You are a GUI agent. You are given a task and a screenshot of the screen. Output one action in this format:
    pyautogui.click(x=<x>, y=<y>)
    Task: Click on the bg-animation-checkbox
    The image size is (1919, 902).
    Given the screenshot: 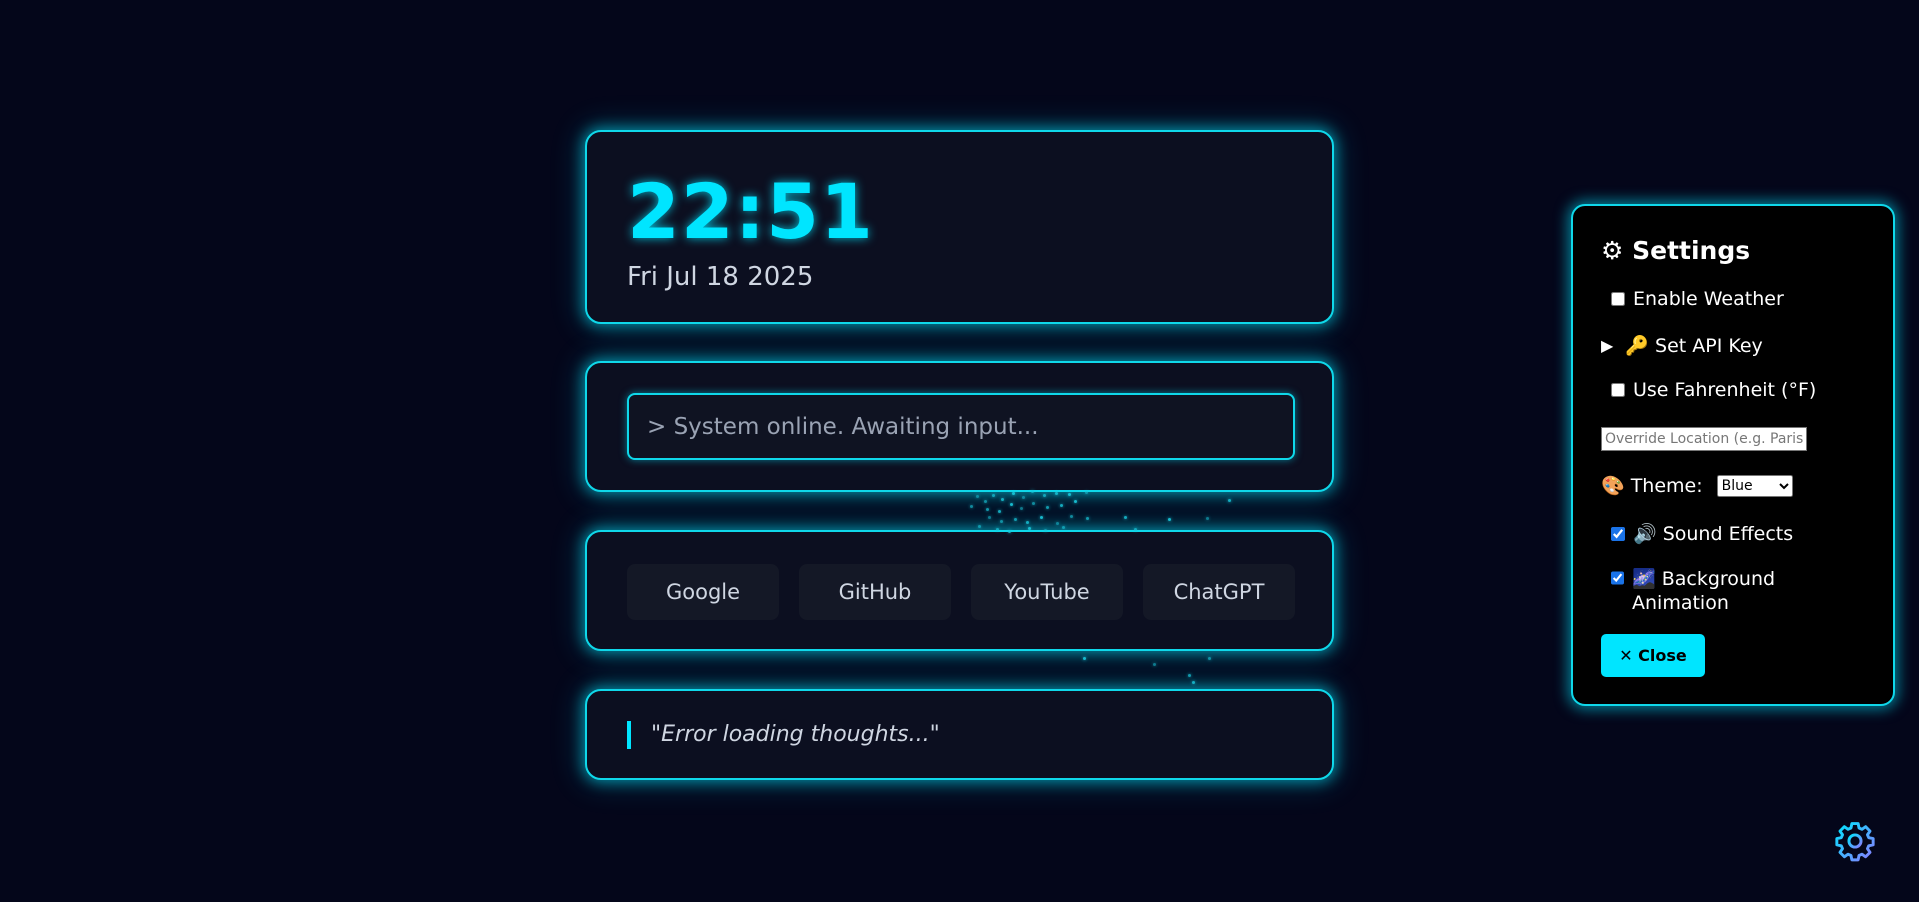 What is the action you would take?
    pyautogui.click(x=1617, y=578)
    